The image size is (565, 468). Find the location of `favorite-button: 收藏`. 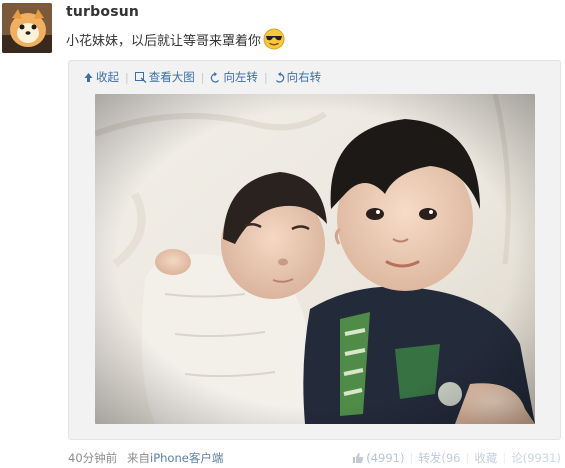

favorite-button: 收藏 is located at coordinates (485, 458).